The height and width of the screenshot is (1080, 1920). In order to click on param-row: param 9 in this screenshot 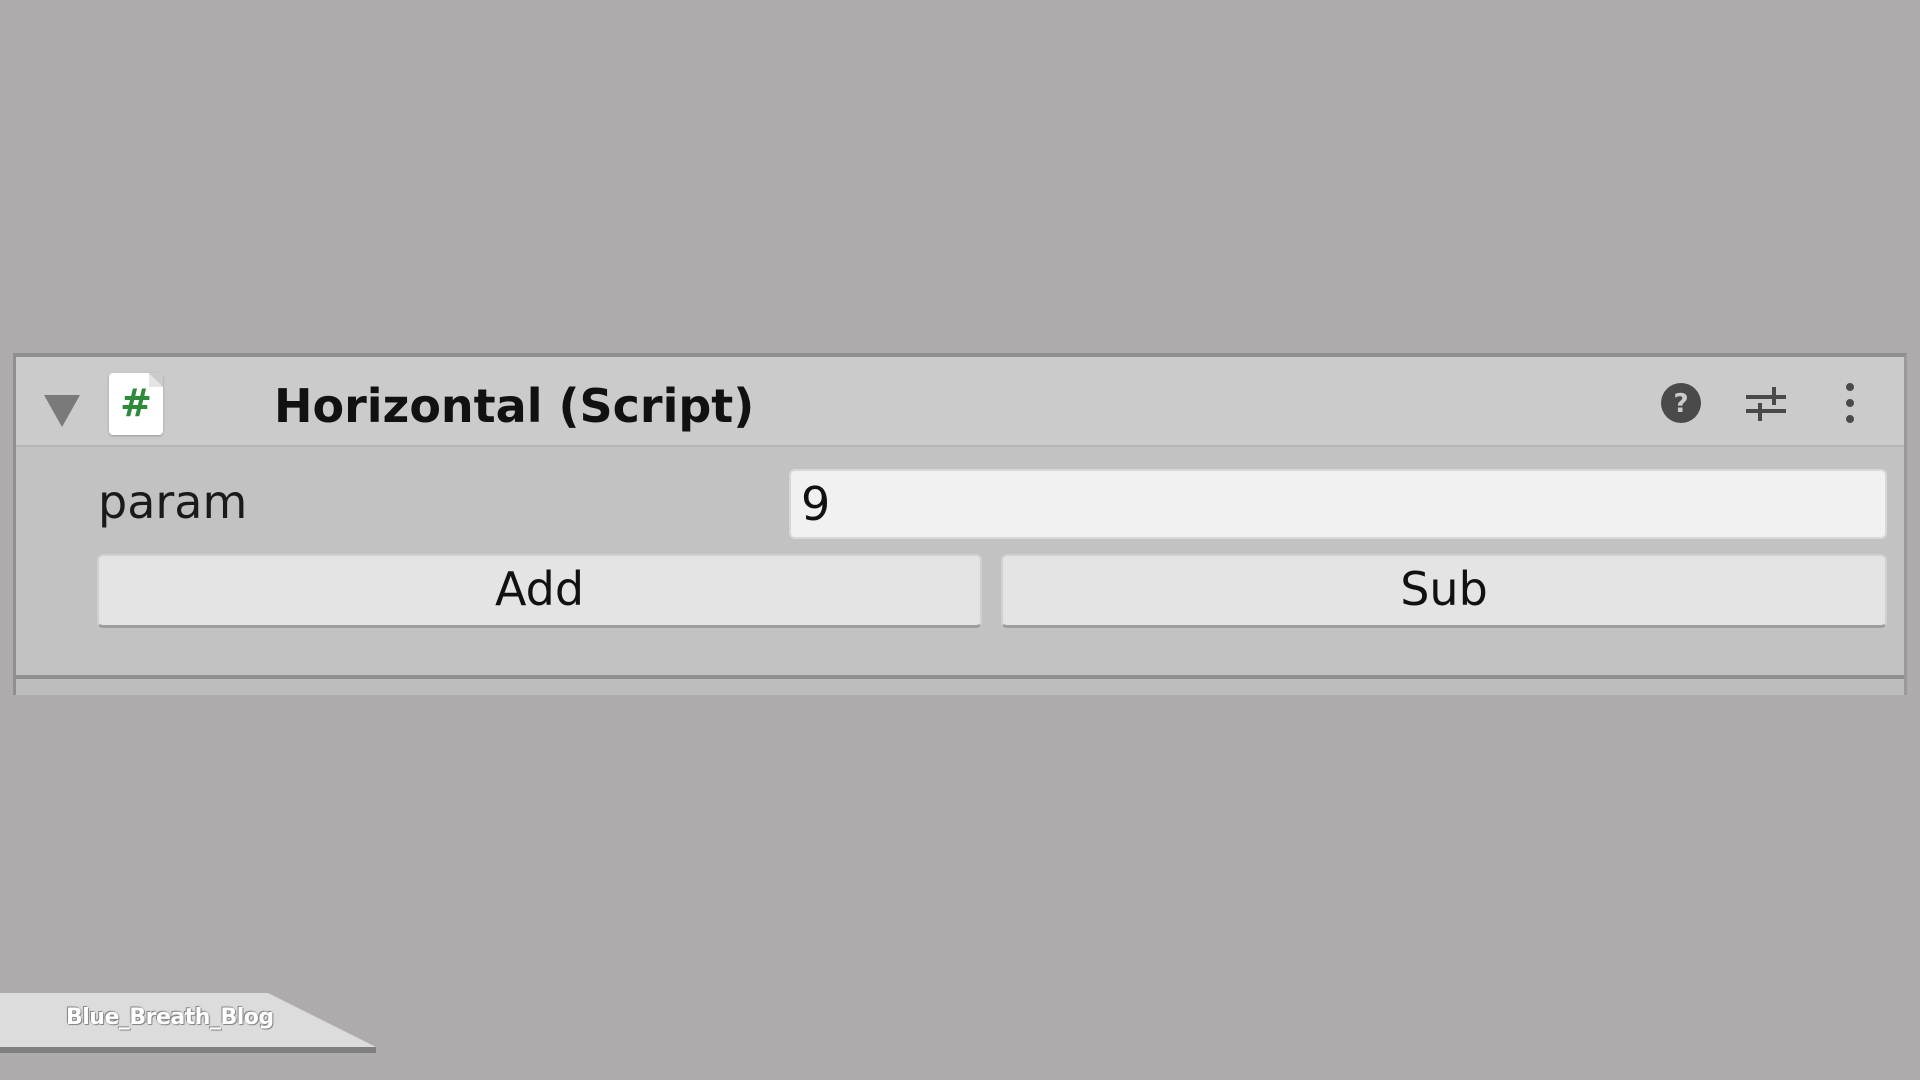, I will do `click(960, 504)`.